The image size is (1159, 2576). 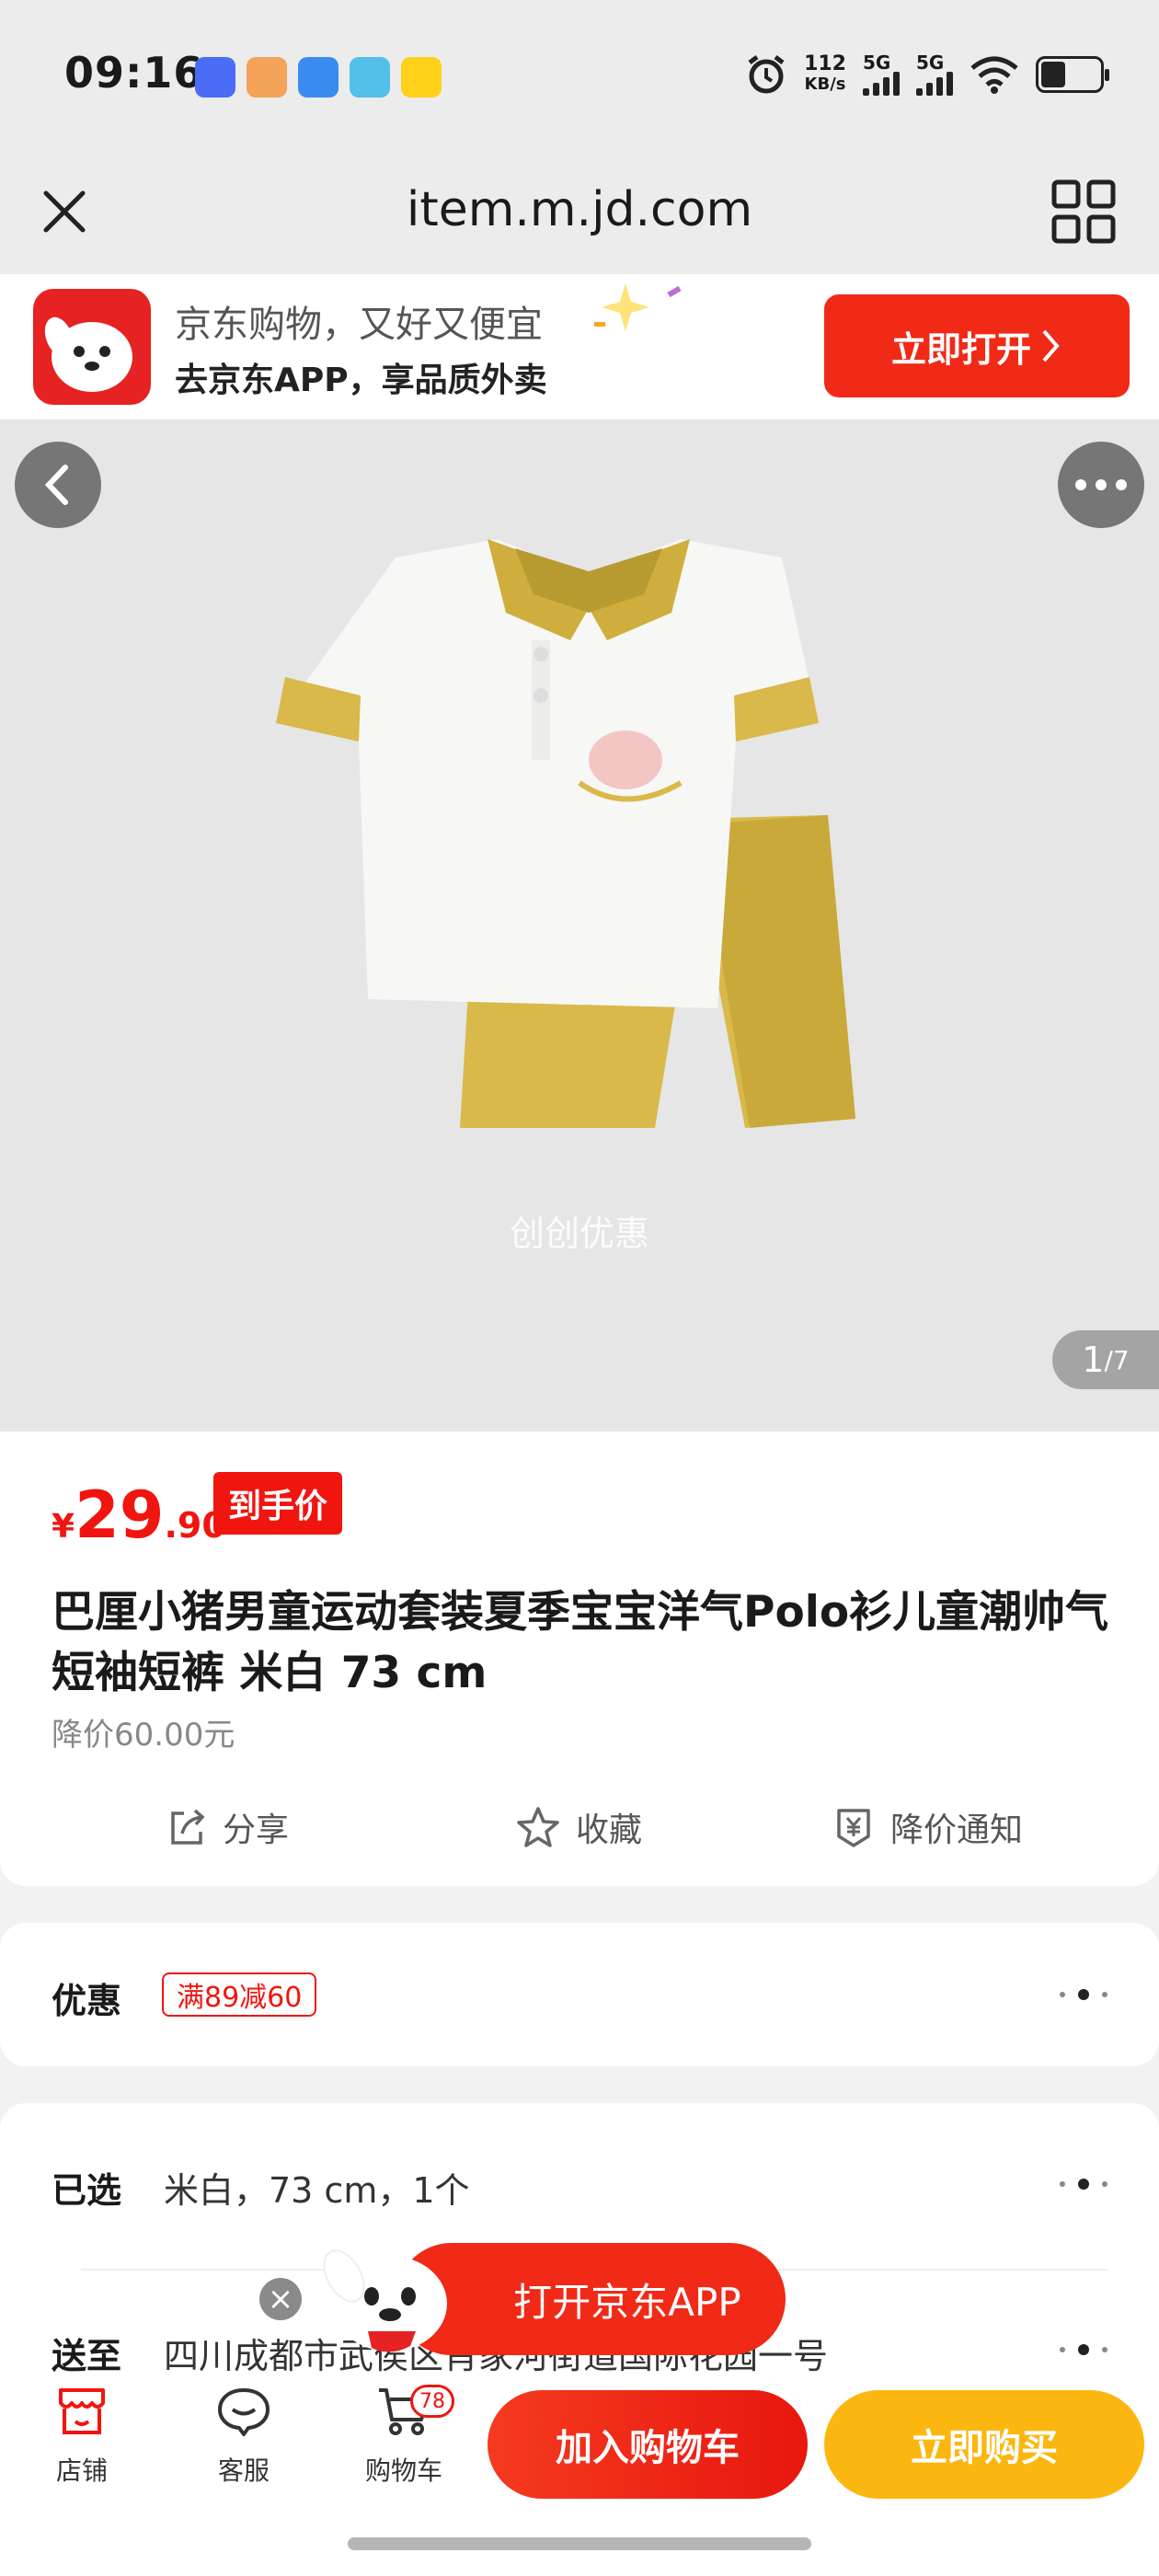 What do you see at coordinates (82, 2436) in the screenshot?
I see `store-nav: 店铺` at bounding box center [82, 2436].